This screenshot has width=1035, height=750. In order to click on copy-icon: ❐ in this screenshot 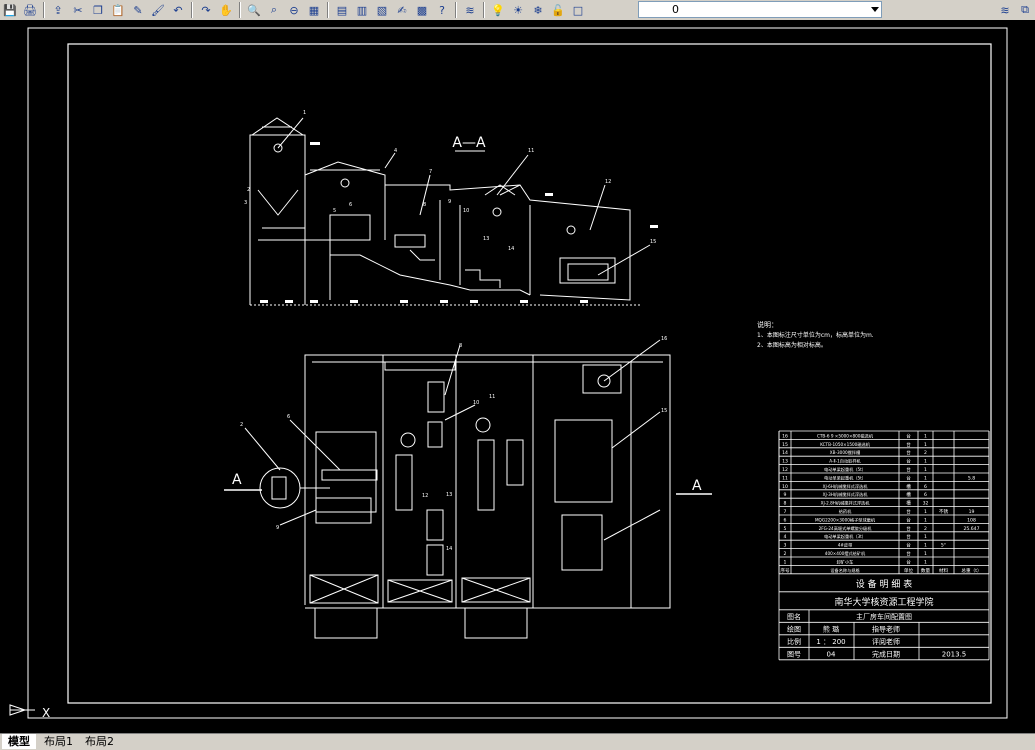, I will do `click(98, 10)`.